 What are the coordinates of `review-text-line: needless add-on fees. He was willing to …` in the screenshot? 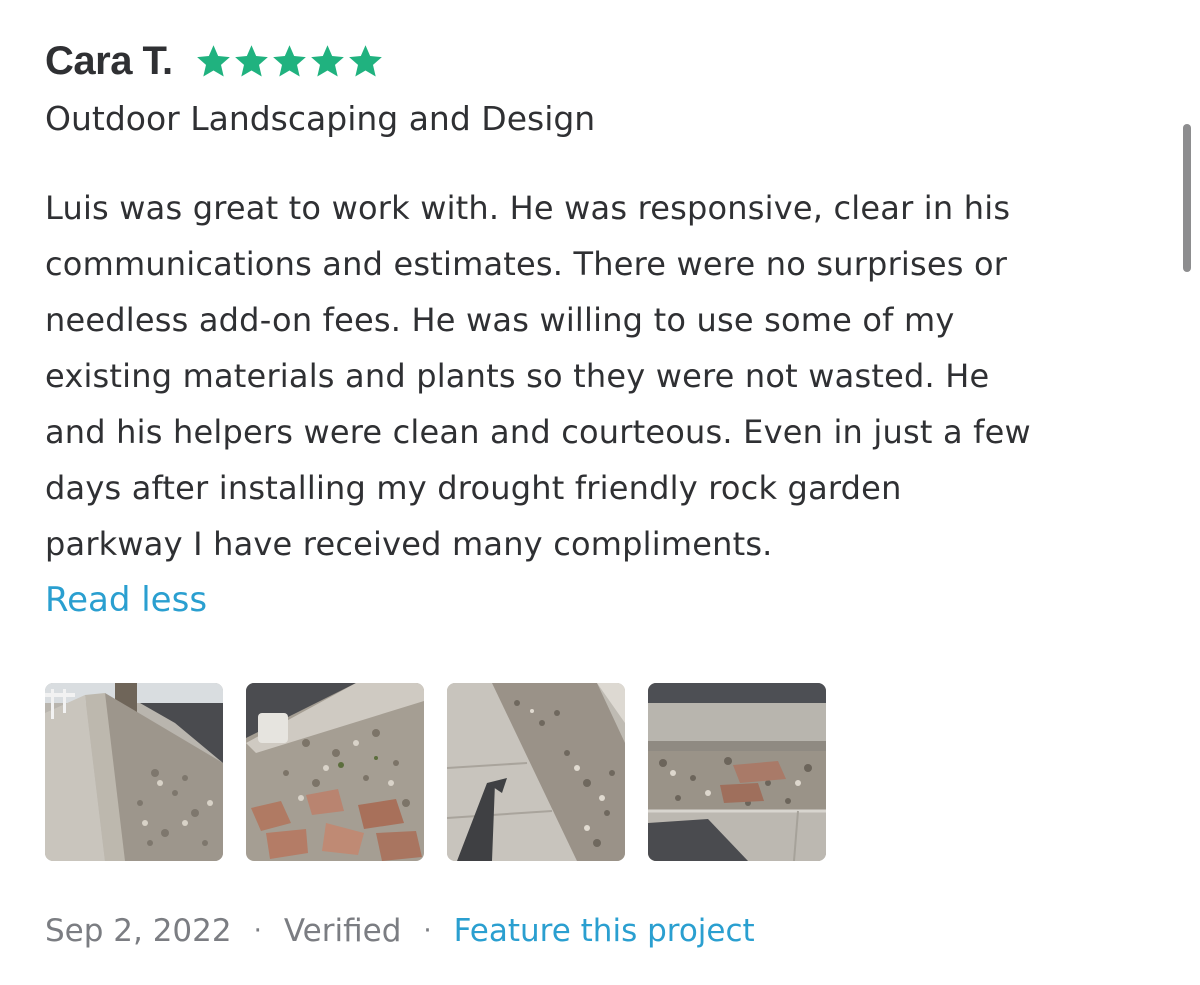 It's located at (500, 320).